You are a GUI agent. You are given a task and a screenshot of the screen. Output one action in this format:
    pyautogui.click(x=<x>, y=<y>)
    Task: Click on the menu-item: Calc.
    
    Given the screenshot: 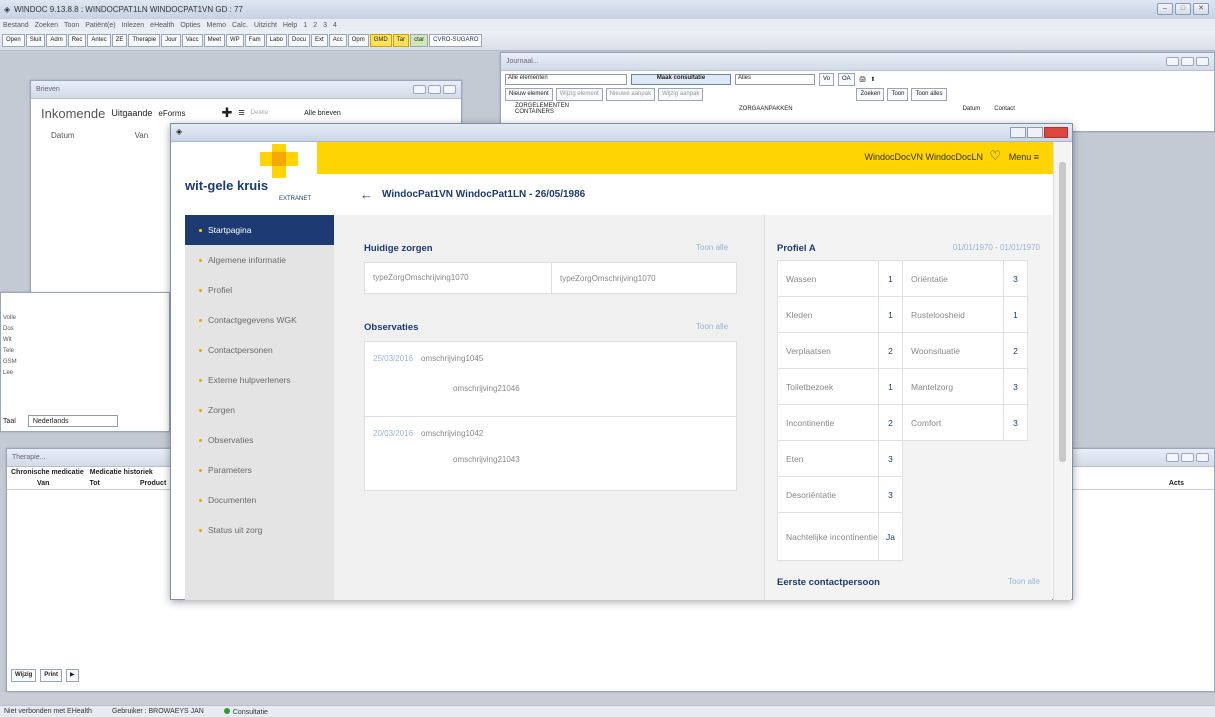 What is the action you would take?
    pyautogui.click(x=240, y=25)
    